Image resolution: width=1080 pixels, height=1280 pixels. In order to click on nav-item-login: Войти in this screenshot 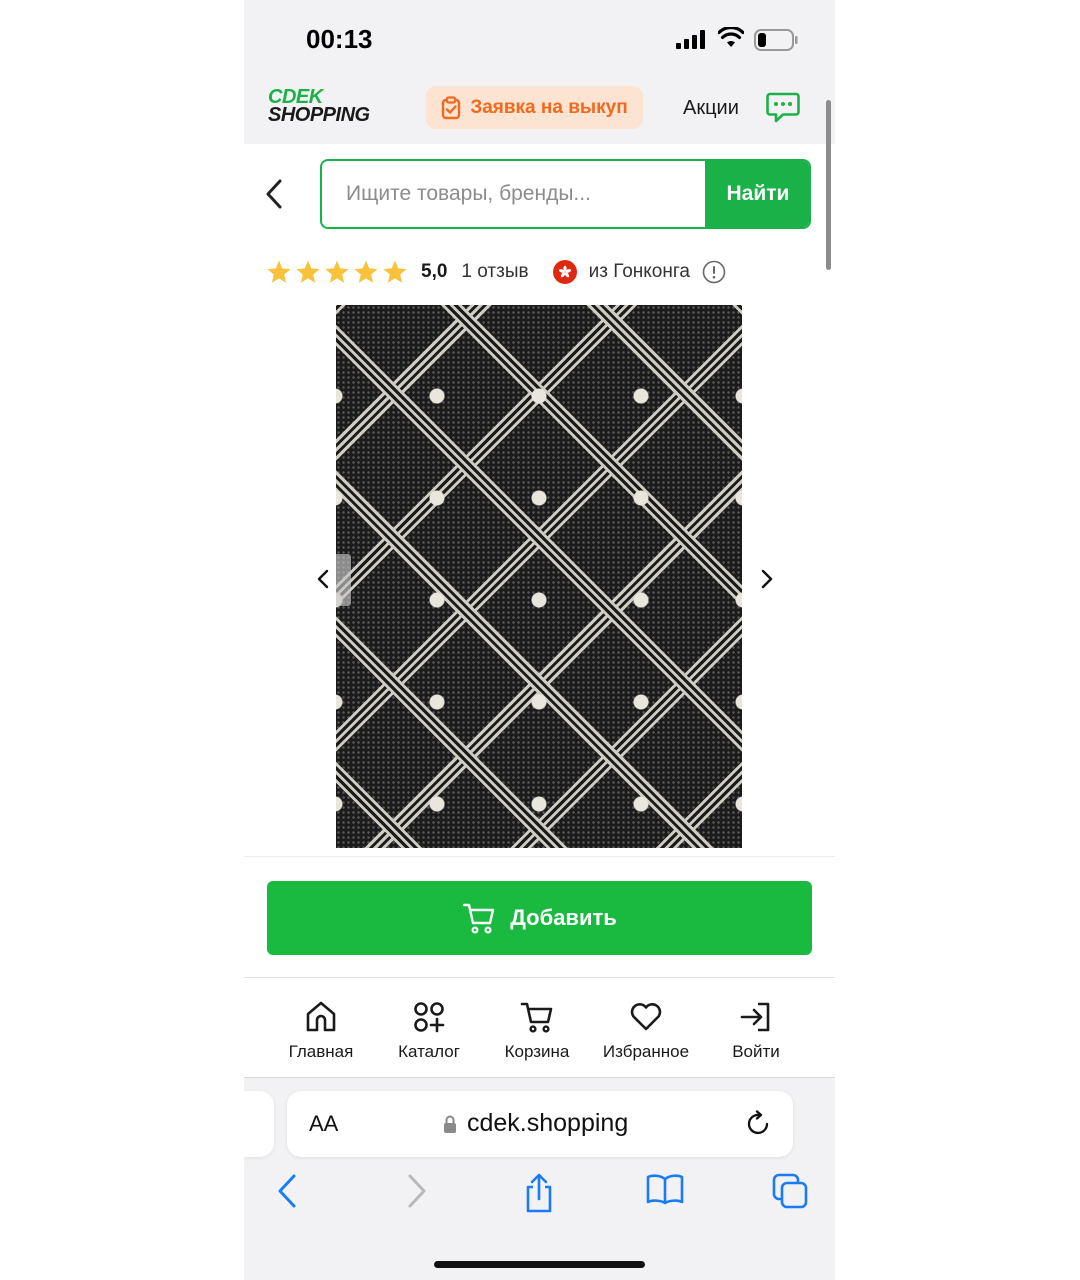, I will do `click(756, 1031)`.